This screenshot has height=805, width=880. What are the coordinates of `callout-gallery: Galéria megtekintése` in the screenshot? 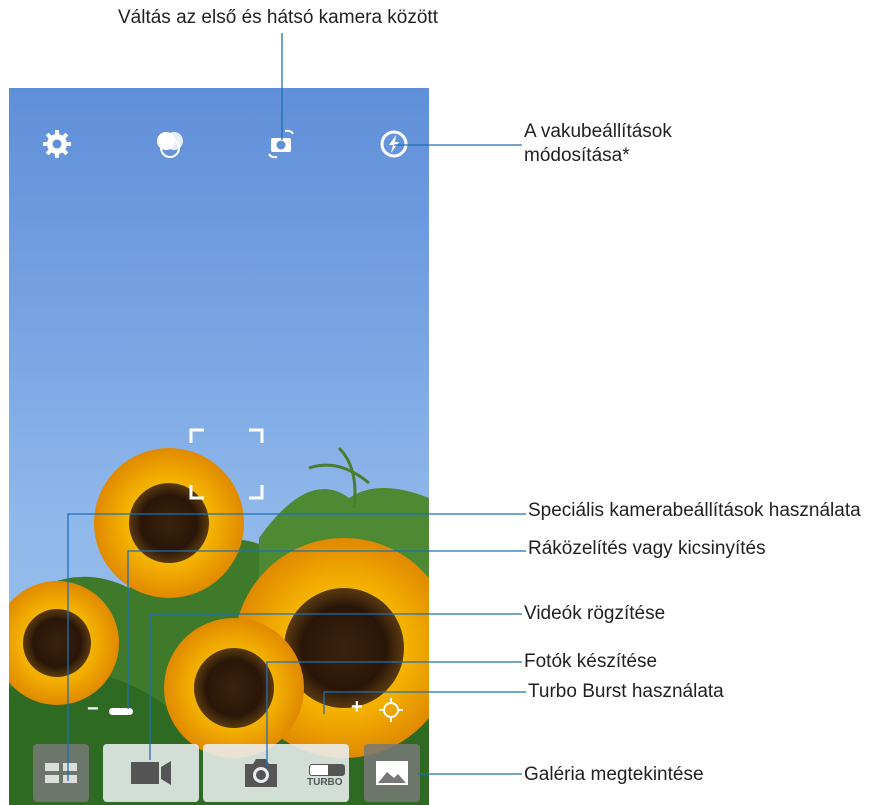 It's located at (614, 774).